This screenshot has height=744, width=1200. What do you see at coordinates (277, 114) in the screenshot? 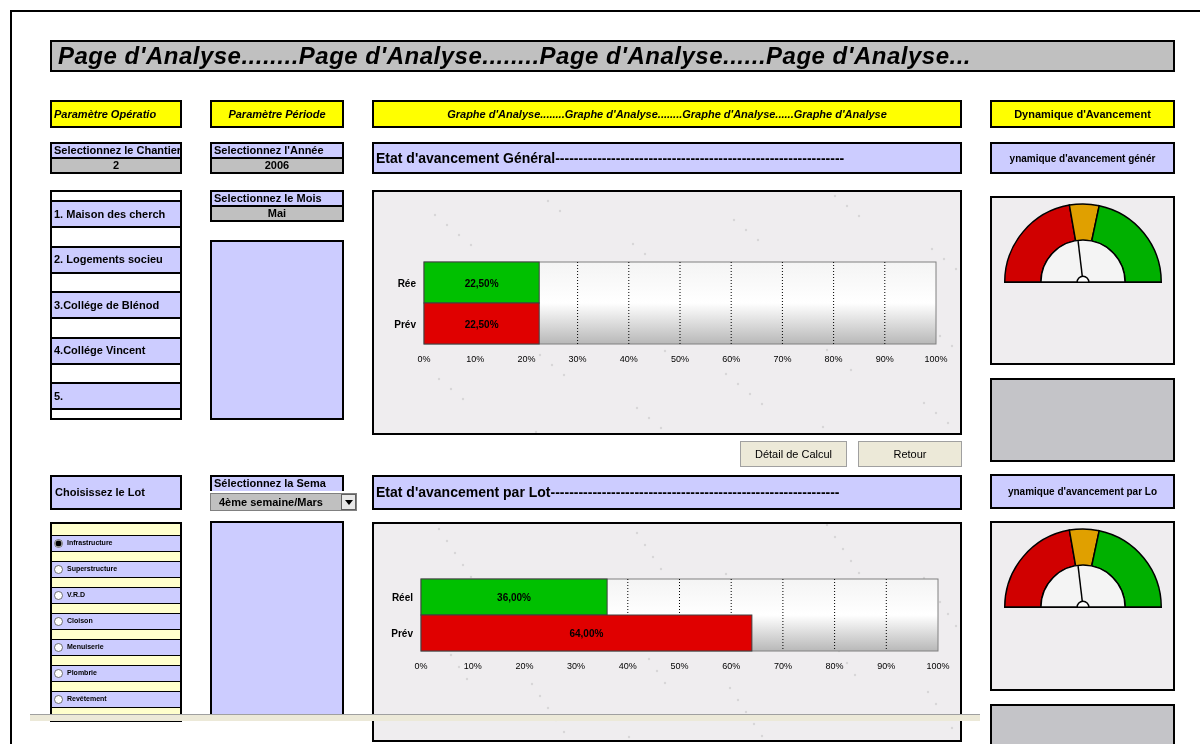
I see `section-header: Paramètre Période` at bounding box center [277, 114].